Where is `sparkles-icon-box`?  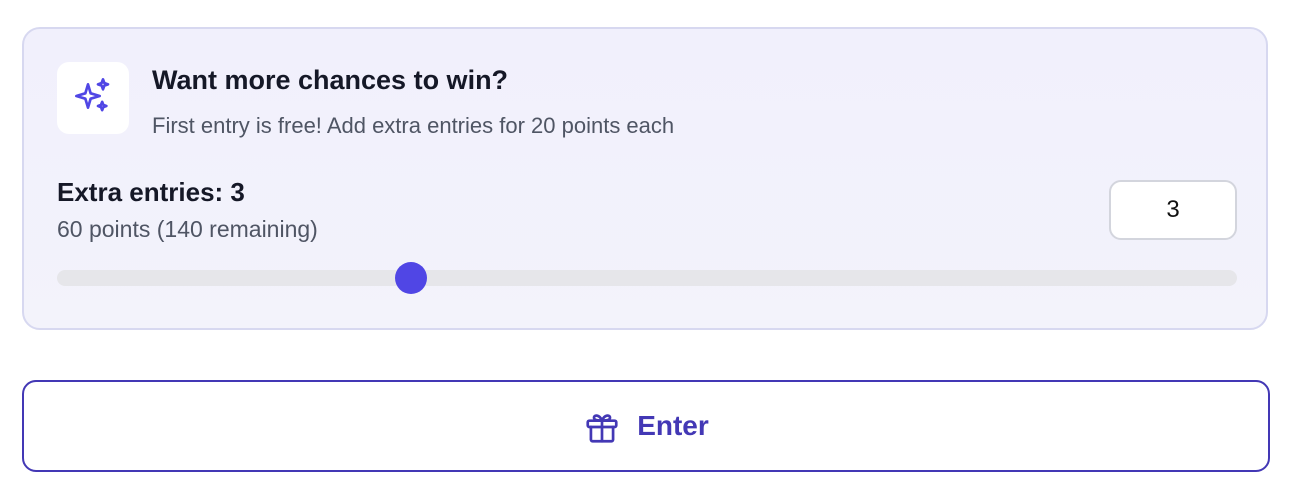
sparkles-icon-box is located at coordinates (93, 98).